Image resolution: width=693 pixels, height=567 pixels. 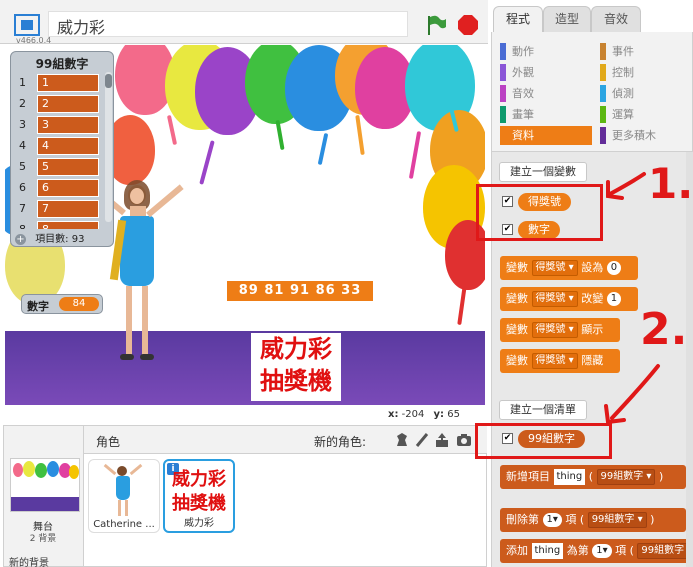 What do you see at coordinates (108, 147) in the screenshot?
I see `list-scrollbar` at bounding box center [108, 147].